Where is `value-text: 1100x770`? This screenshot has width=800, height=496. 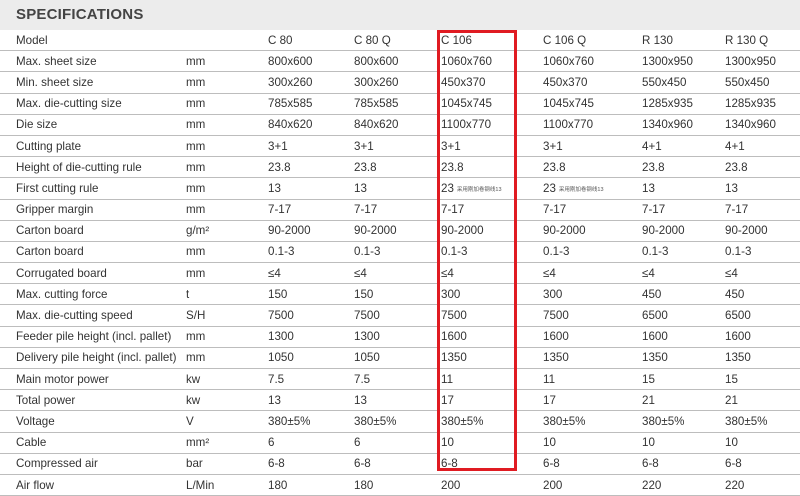
value-text: 1100x770 is located at coordinates (466, 125).